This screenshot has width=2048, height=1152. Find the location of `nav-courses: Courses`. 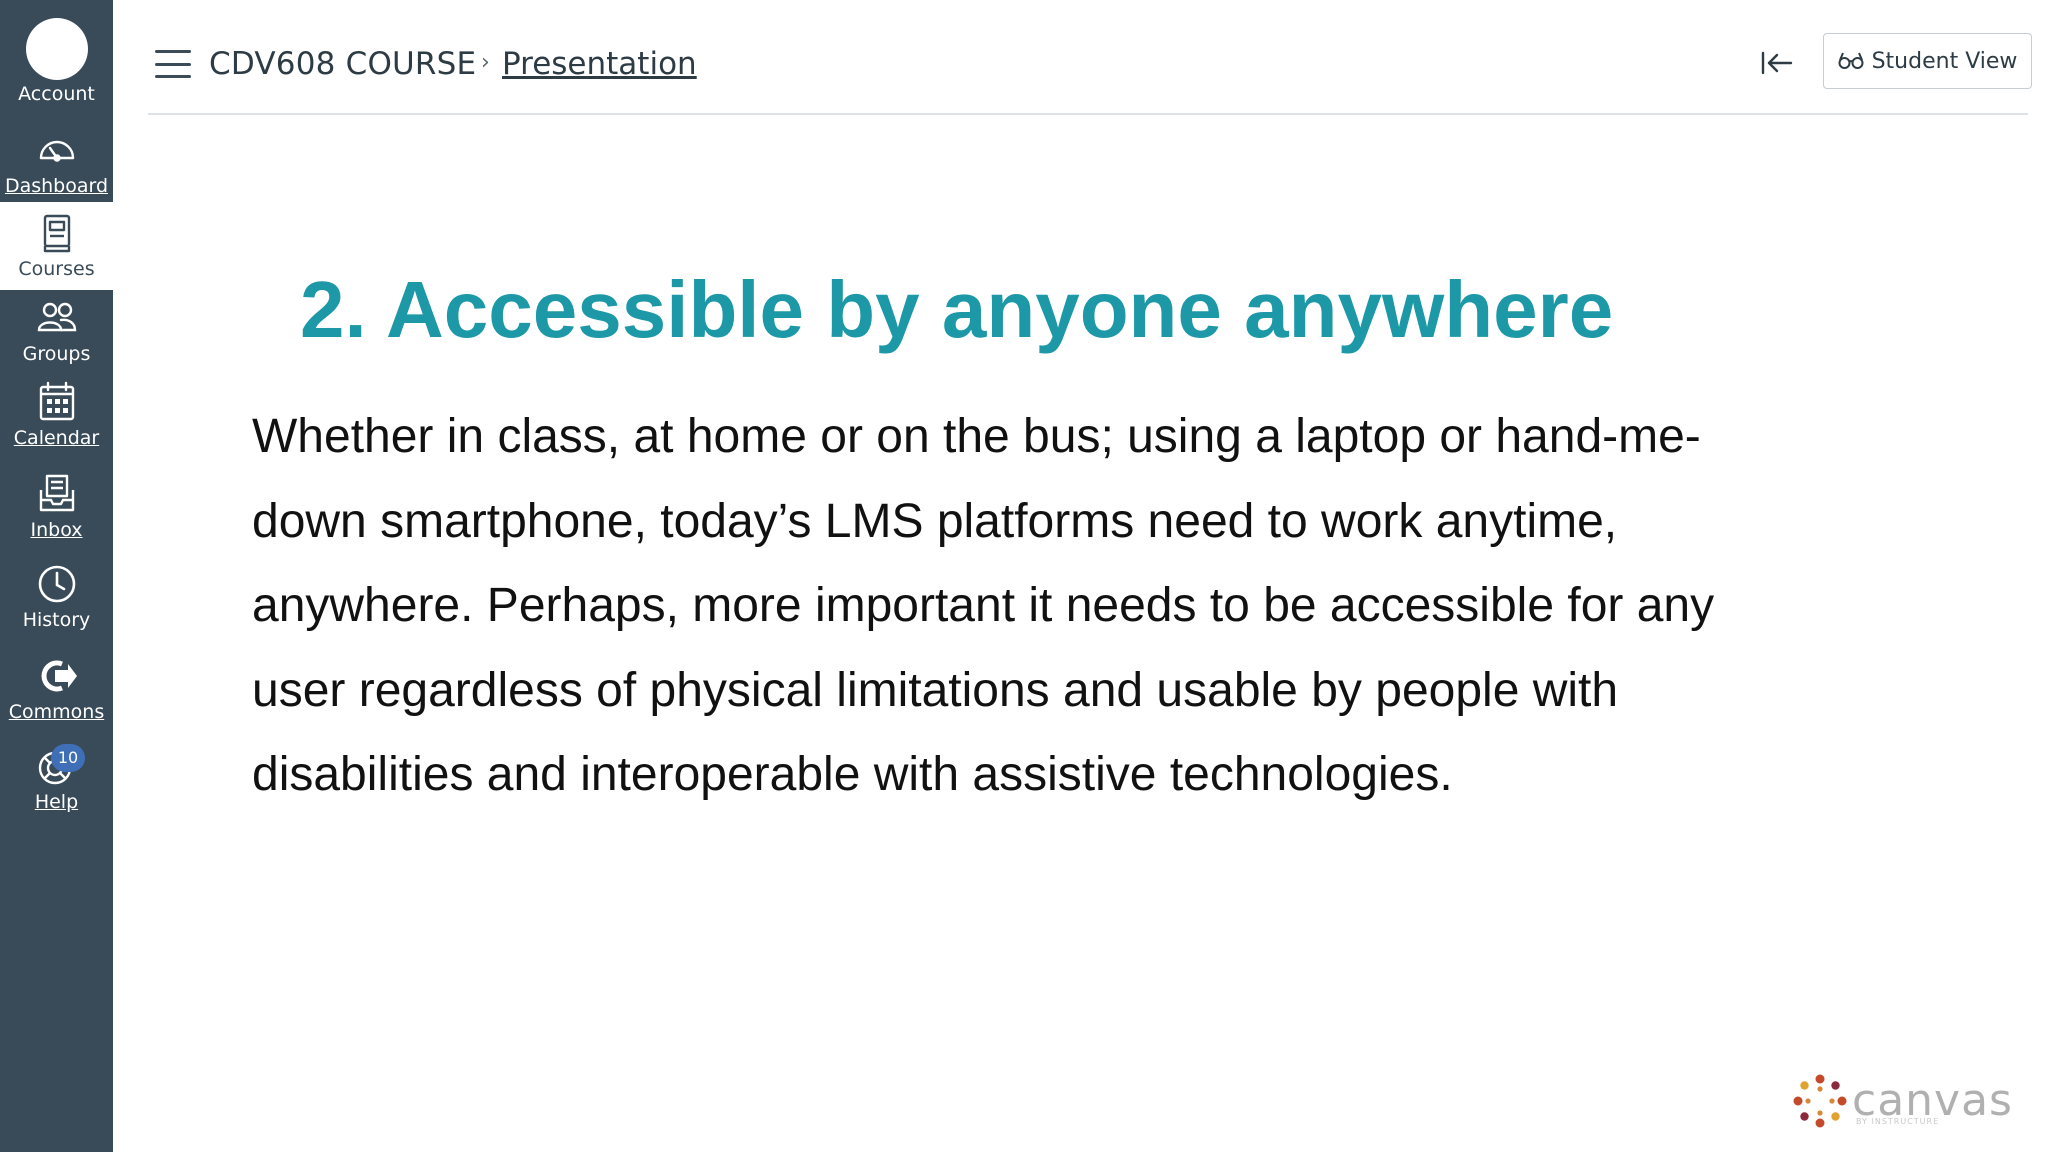

nav-courses: Courses is located at coordinates (56, 246).